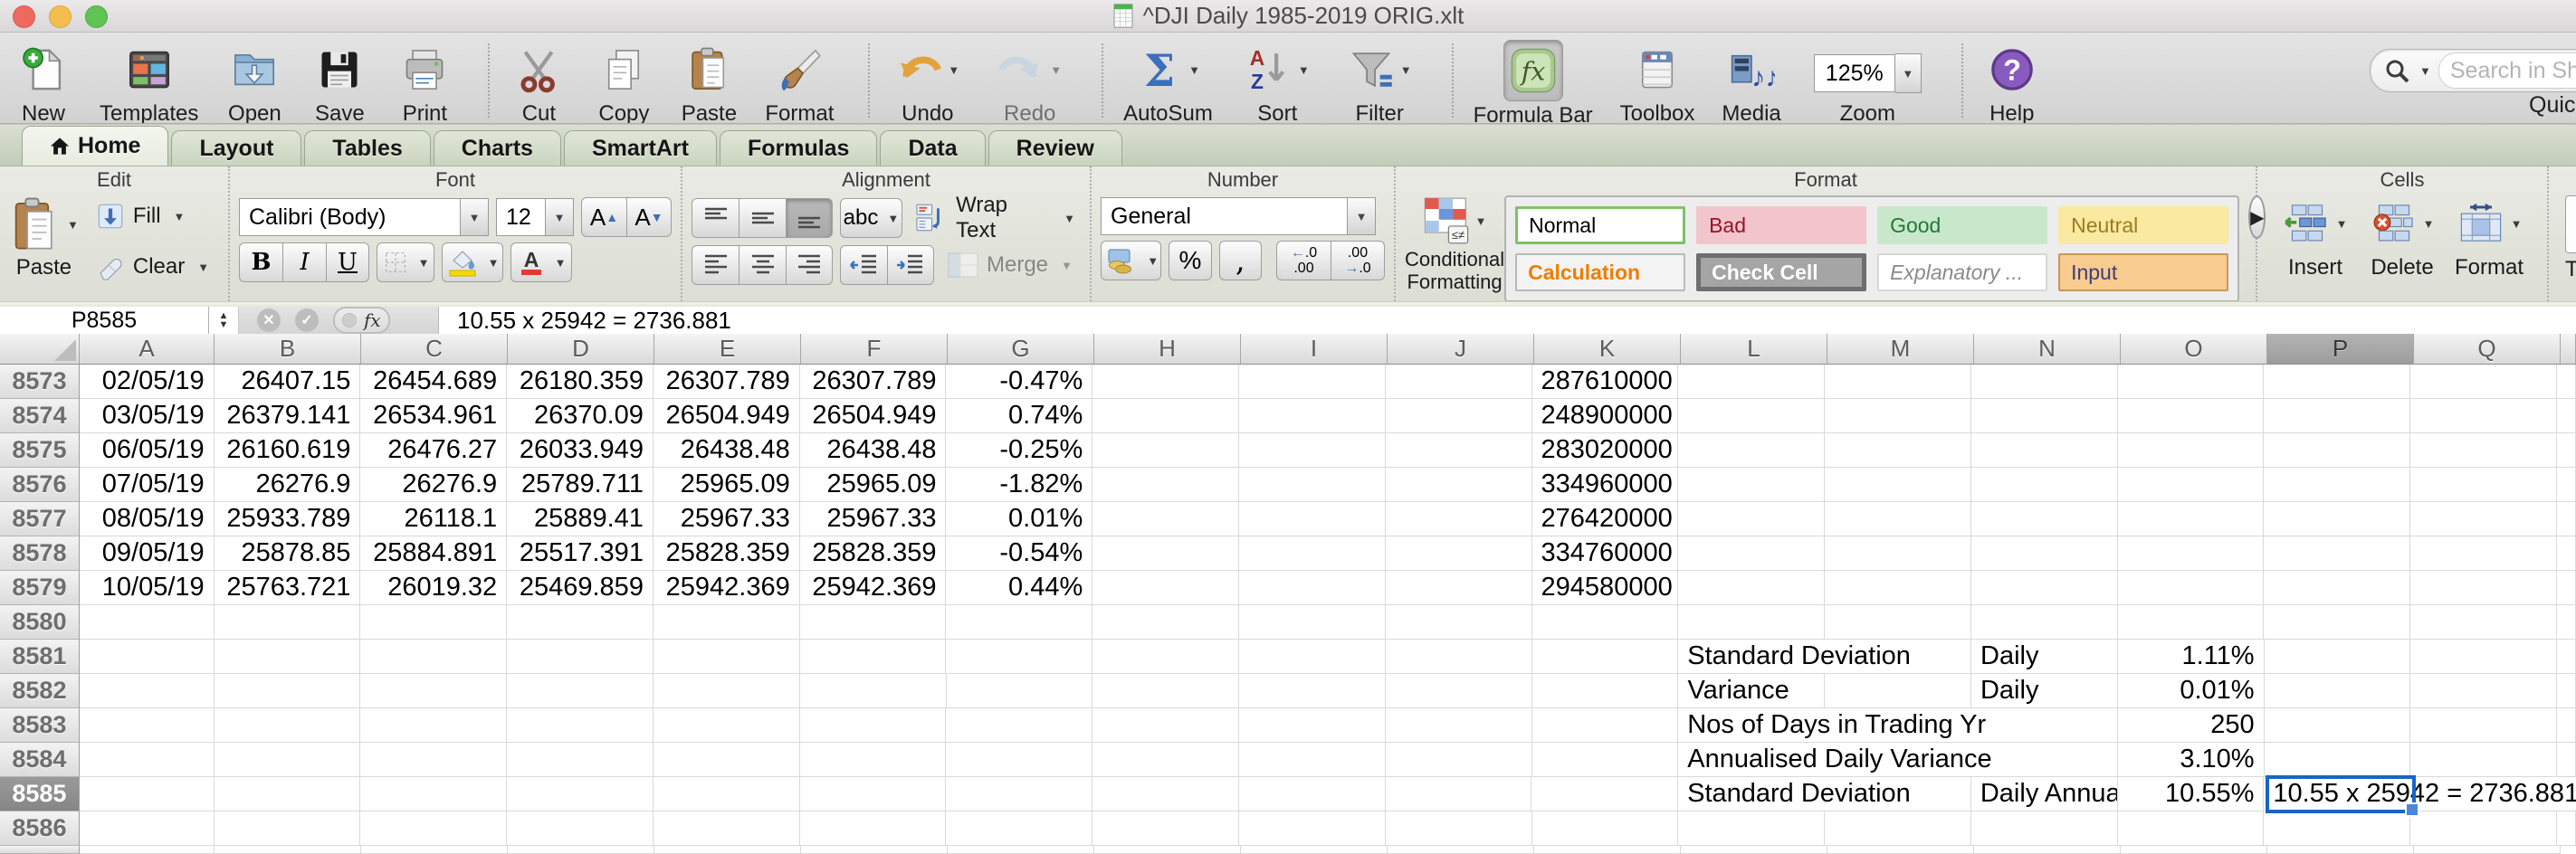  I want to click on cell-D8574: 26370.09, so click(580, 416).